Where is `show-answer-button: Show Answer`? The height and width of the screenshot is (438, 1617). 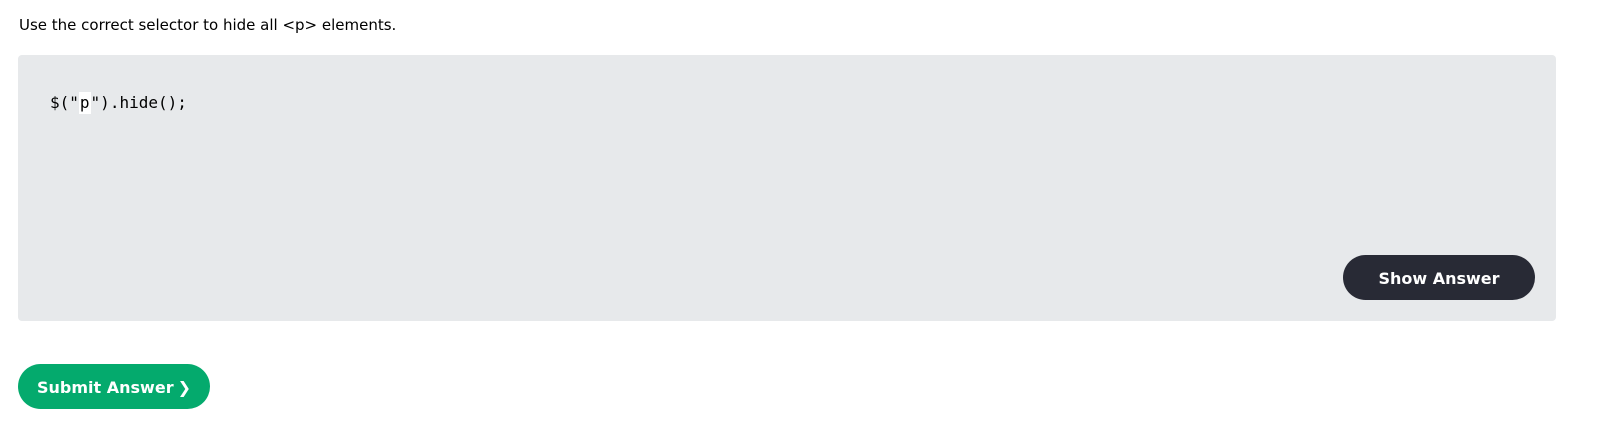
show-answer-button: Show Answer is located at coordinates (1439, 277).